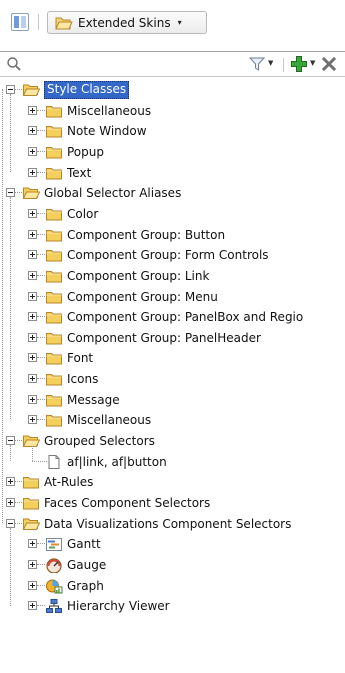 The width and height of the screenshot is (345, 673). I want to click on tree-row: Component Group: PanelHeader, so click(172, 338).